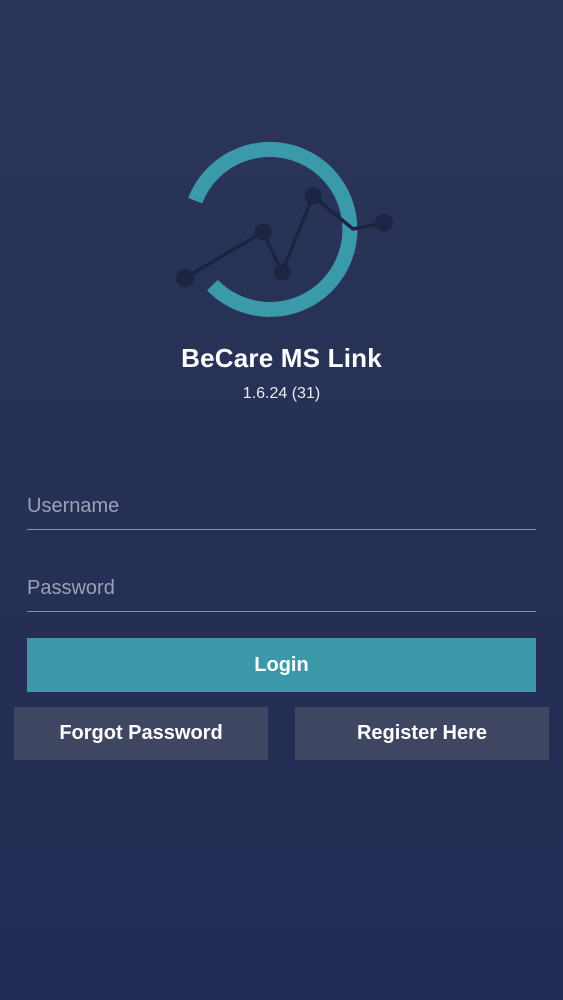 Image resolution: width=563 pixels, height=1000 pixels. I want to click on forgot-password-button: Forgot Password, so click(141, 733).